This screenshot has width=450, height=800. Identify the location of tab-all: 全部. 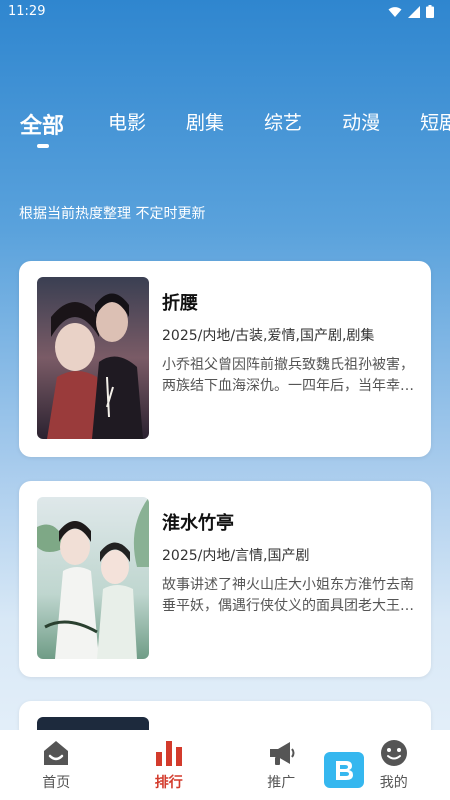
(42, 128).